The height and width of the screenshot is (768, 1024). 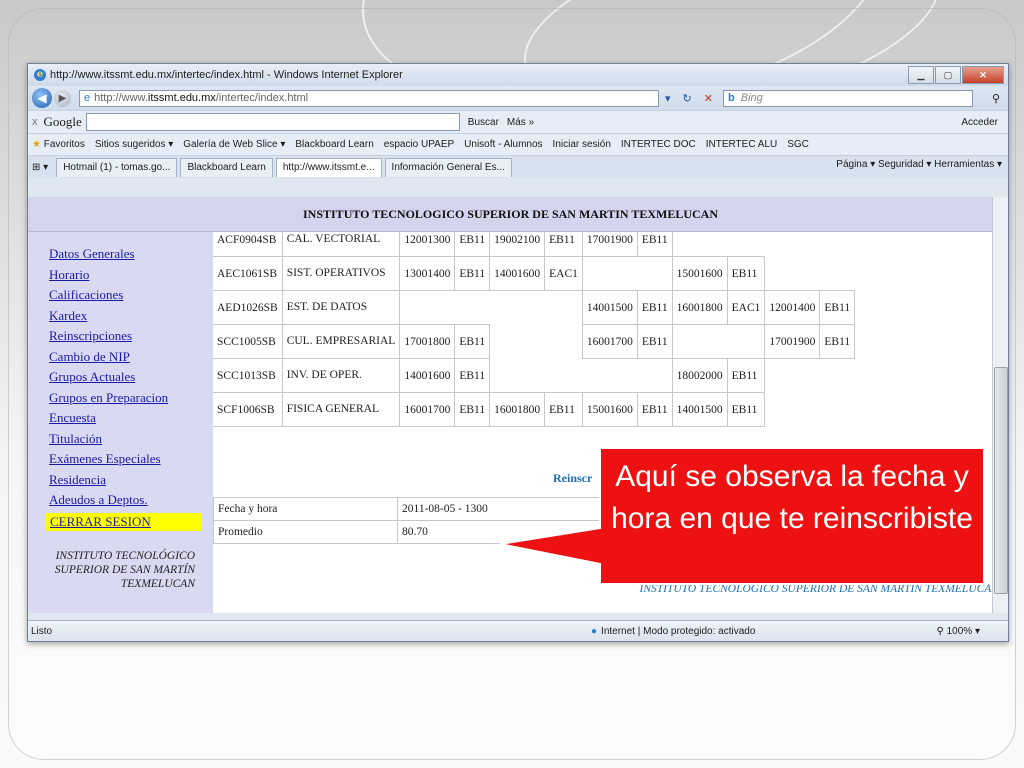 I want to click on course-code: SCC1013SB, so click(x=247, y=375).